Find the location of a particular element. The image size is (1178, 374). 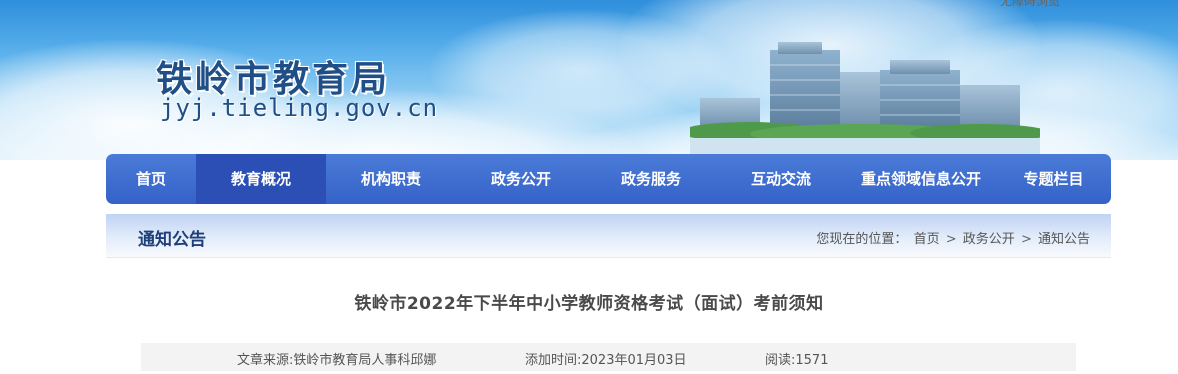

section-header: 通知公告 您现在的位置： 首页 > 政务公开 > 通知公告 is located at coordinates (608, 236).